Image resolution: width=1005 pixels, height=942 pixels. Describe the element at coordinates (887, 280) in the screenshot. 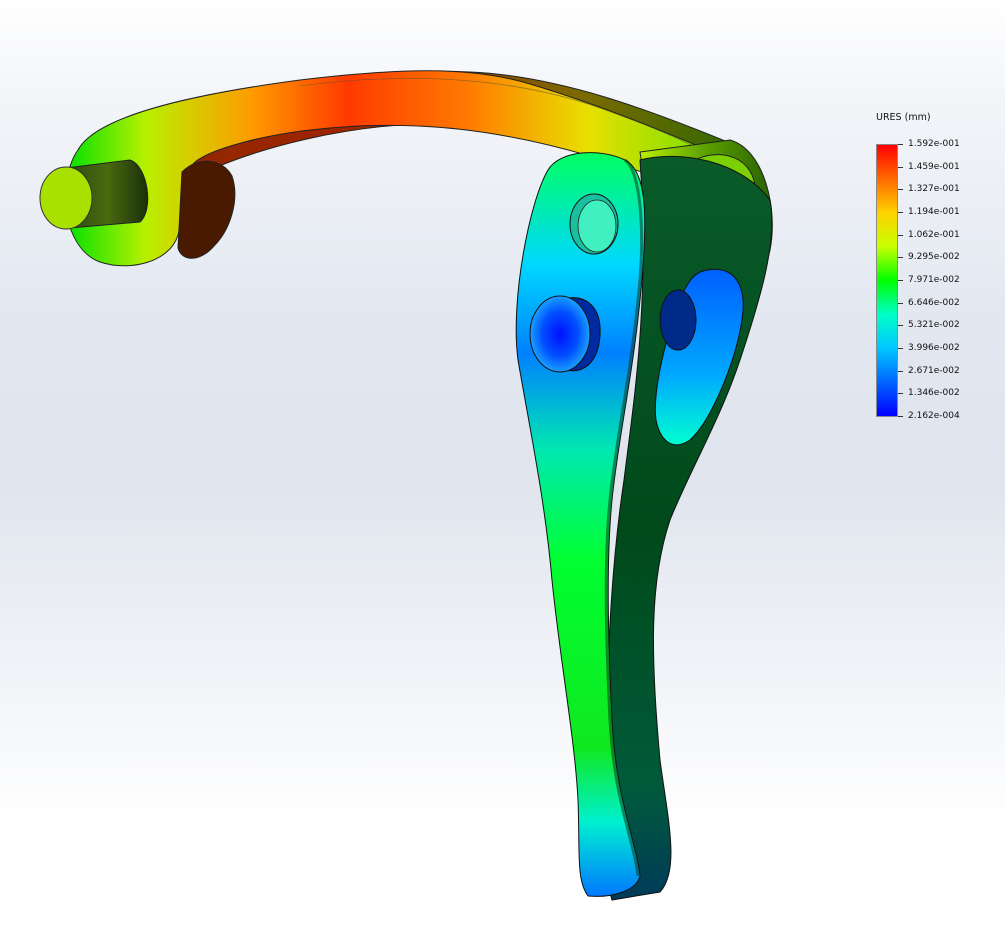

I see `legend-colorbar` at that location.